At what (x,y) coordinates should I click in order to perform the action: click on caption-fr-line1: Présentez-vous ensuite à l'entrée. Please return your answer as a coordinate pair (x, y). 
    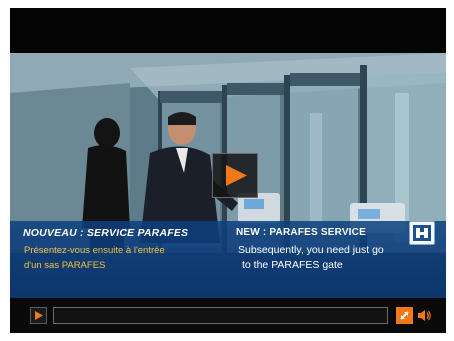
    Looking at the image, I should click on (94, 250).